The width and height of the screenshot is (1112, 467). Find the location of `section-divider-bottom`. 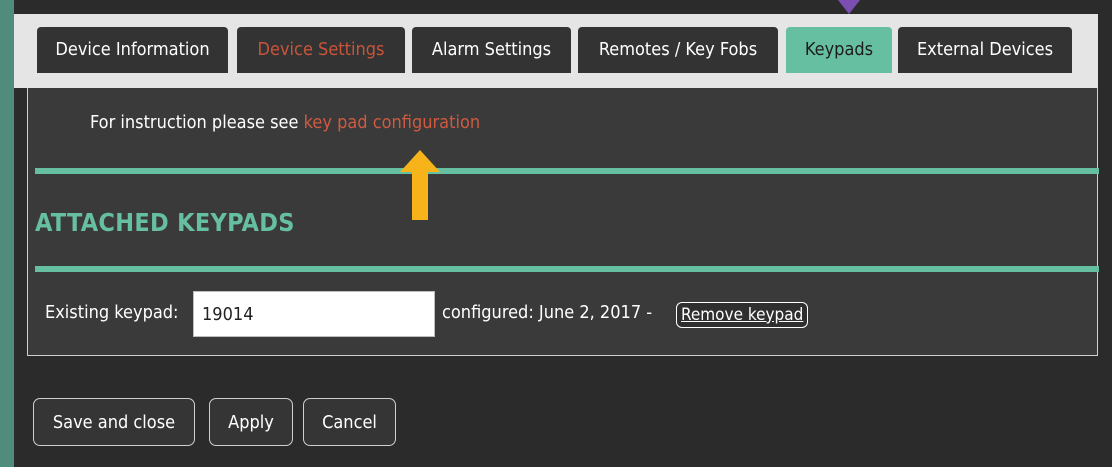

section-divider-bottom is located at coordinates (567, 269).